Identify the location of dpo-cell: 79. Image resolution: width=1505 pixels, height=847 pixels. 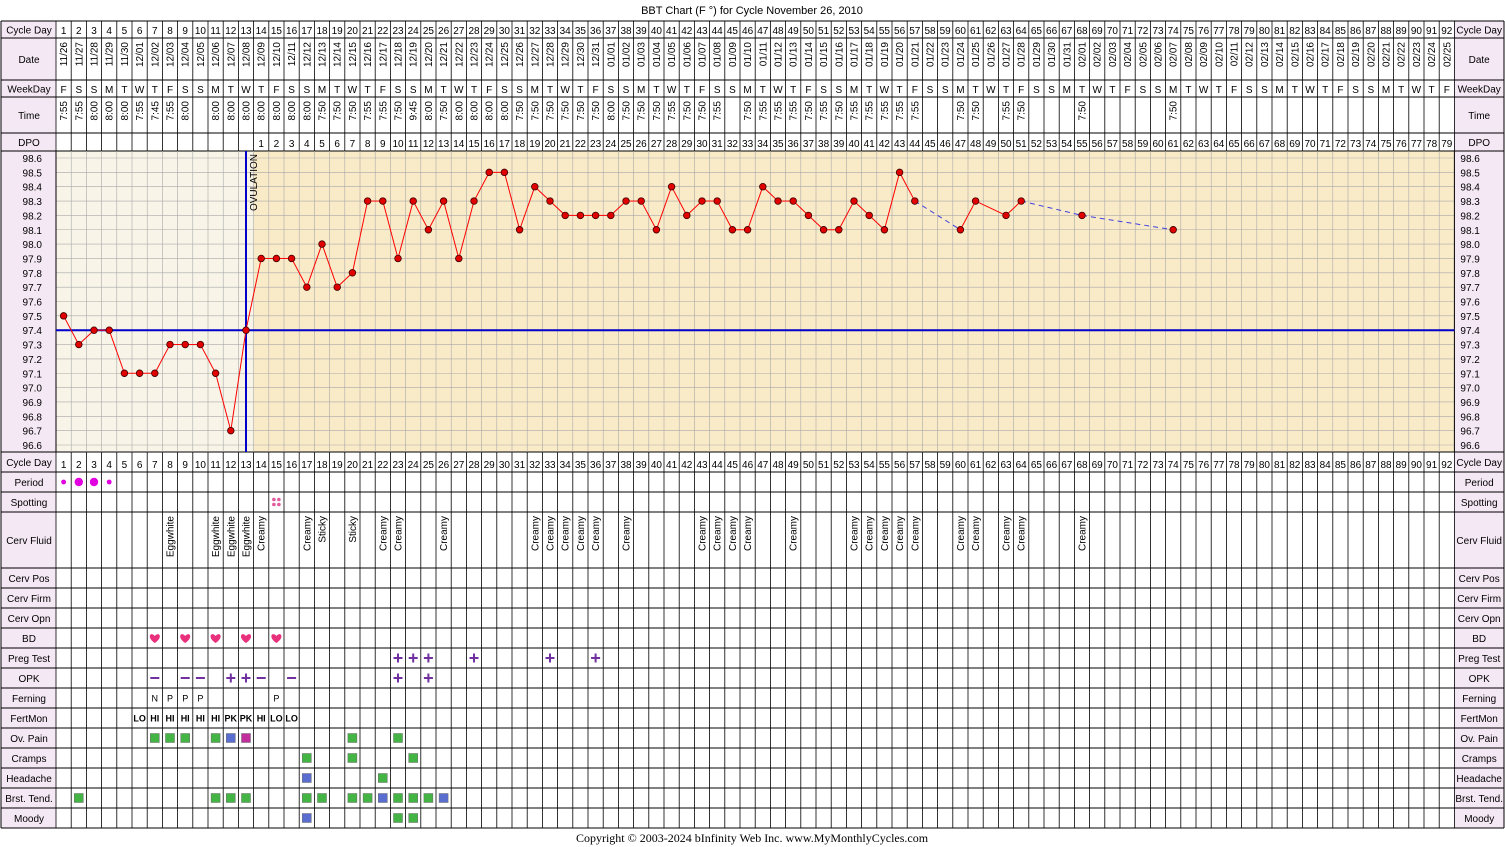
(1447, 144).